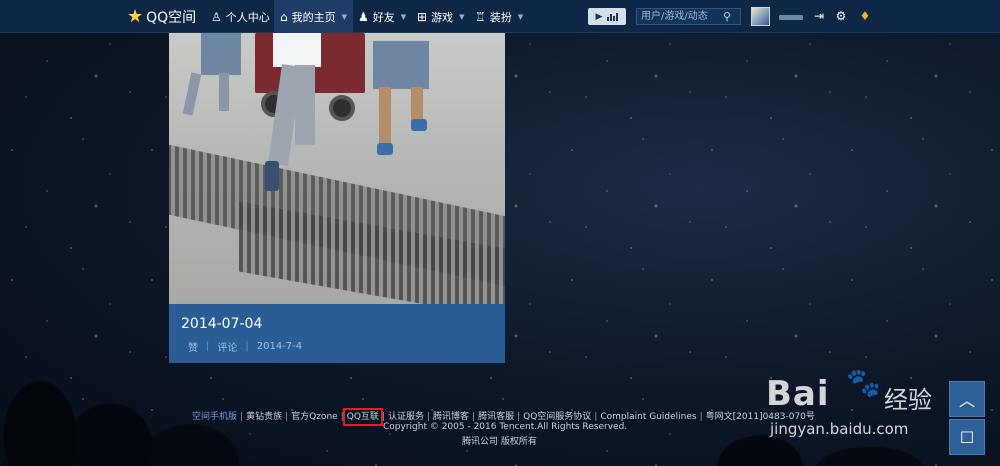 The image size is (1000, 466). I want to click on like-button: 赞, so click(193, 346).